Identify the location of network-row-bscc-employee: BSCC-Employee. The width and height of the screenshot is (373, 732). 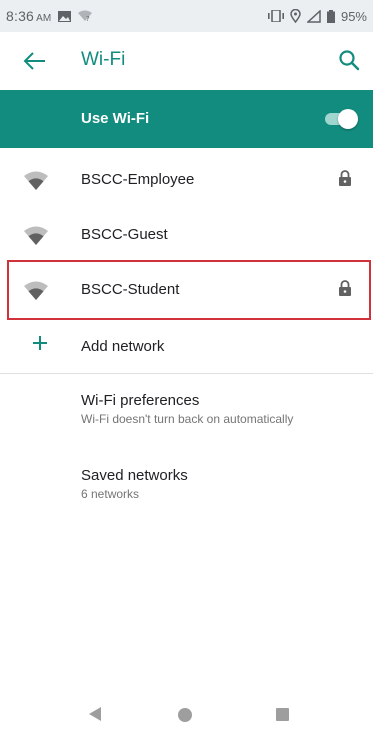
(186, 180).